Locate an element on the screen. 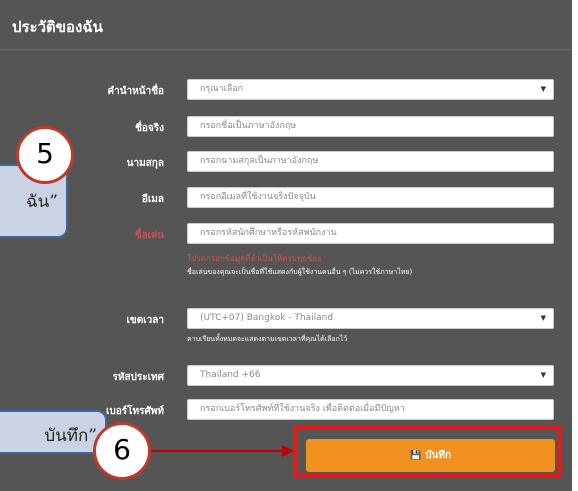 The width and height of the screenshot is (578, 491). step6-callout: บันทึก” is located at coordinates (53, 432).